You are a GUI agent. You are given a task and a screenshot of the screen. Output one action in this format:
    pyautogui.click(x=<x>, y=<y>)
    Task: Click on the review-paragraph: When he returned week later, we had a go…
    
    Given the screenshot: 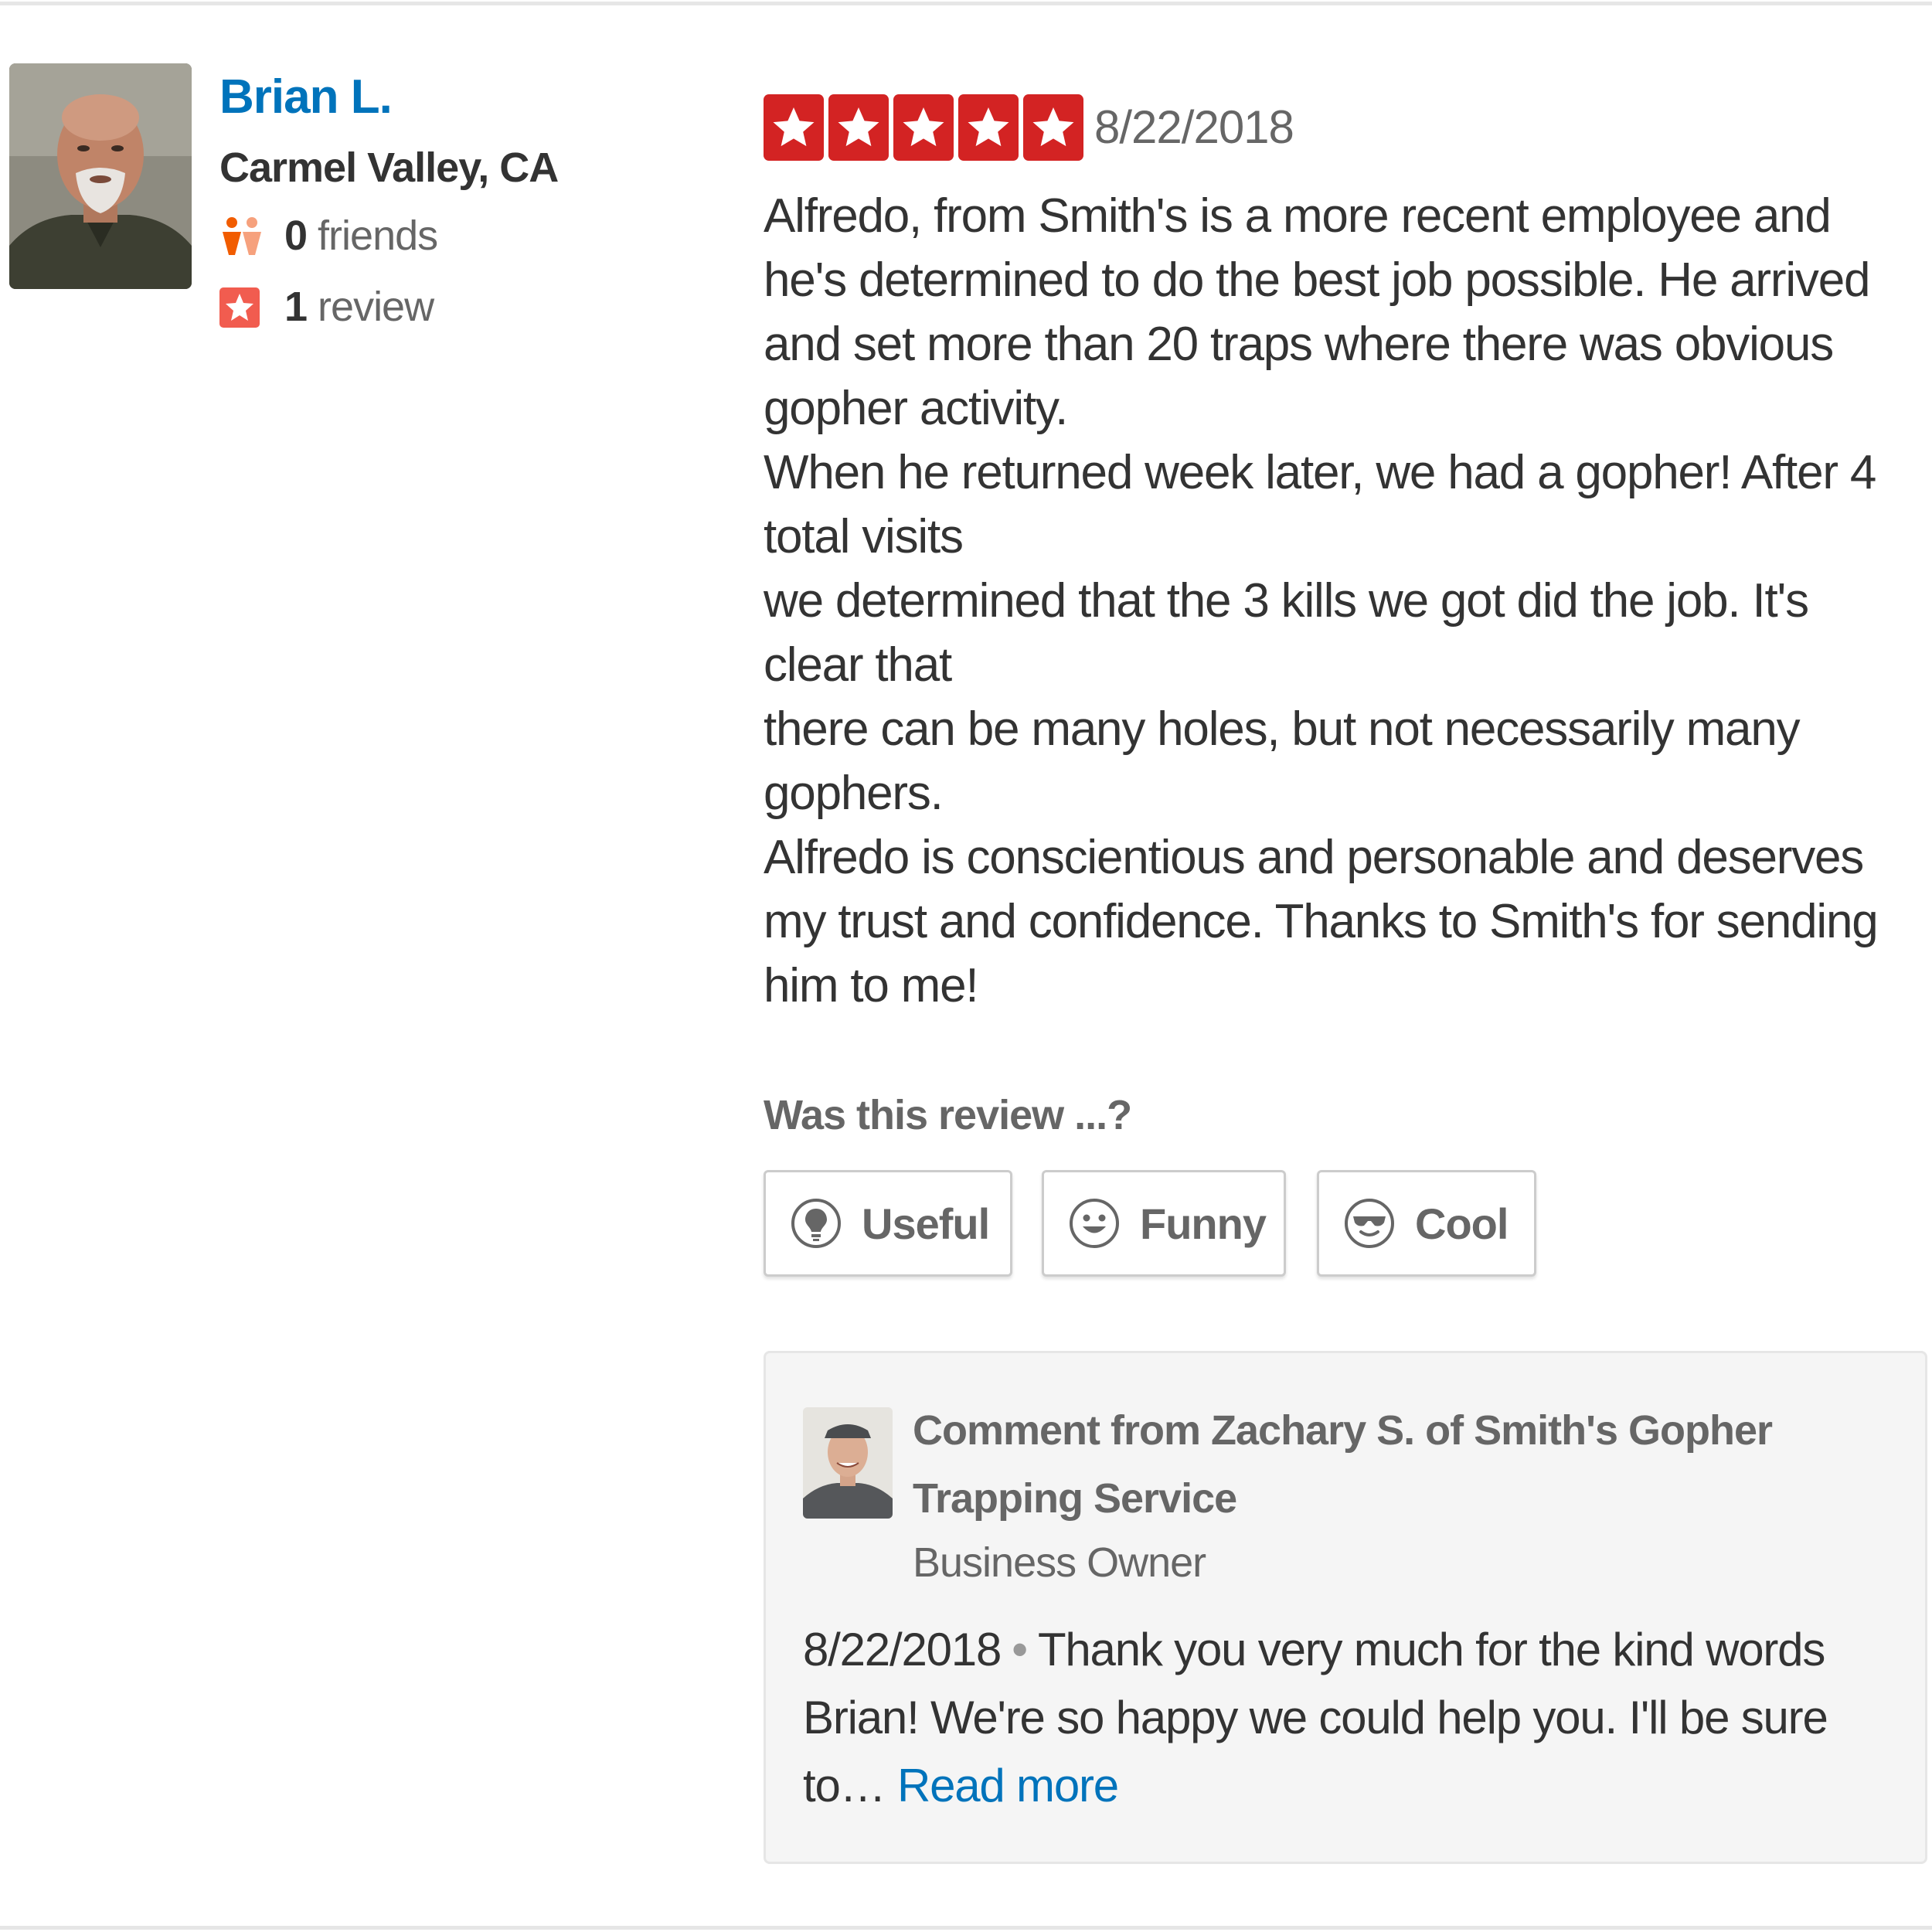 What is the action you would take?
    pyautogui.click(x=1320, y=505)
    